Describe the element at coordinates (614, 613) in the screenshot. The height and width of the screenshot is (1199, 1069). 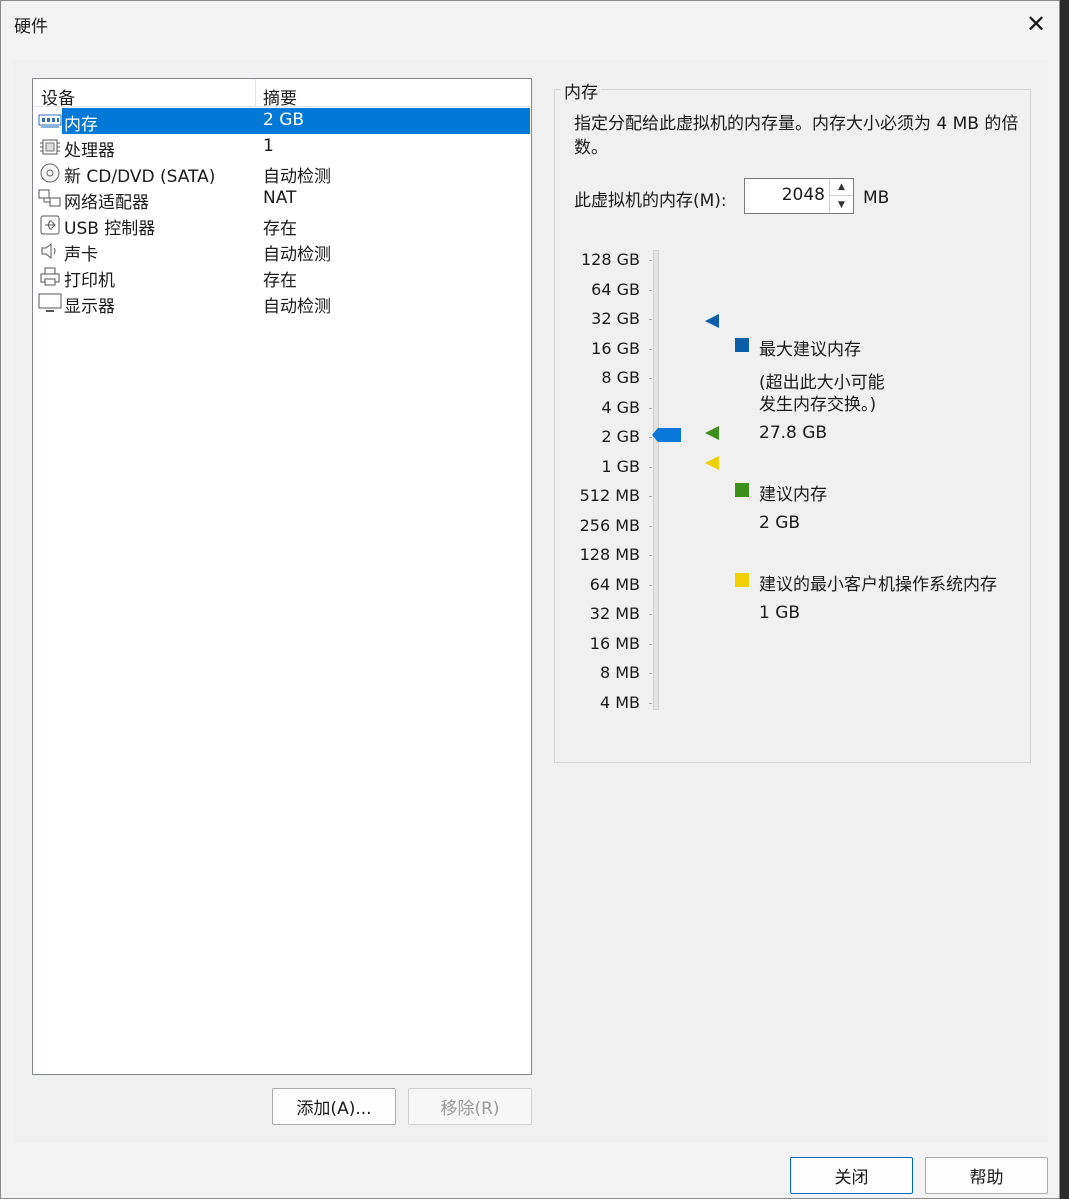
I see `scale-tick-label: 32 MB` at that location.